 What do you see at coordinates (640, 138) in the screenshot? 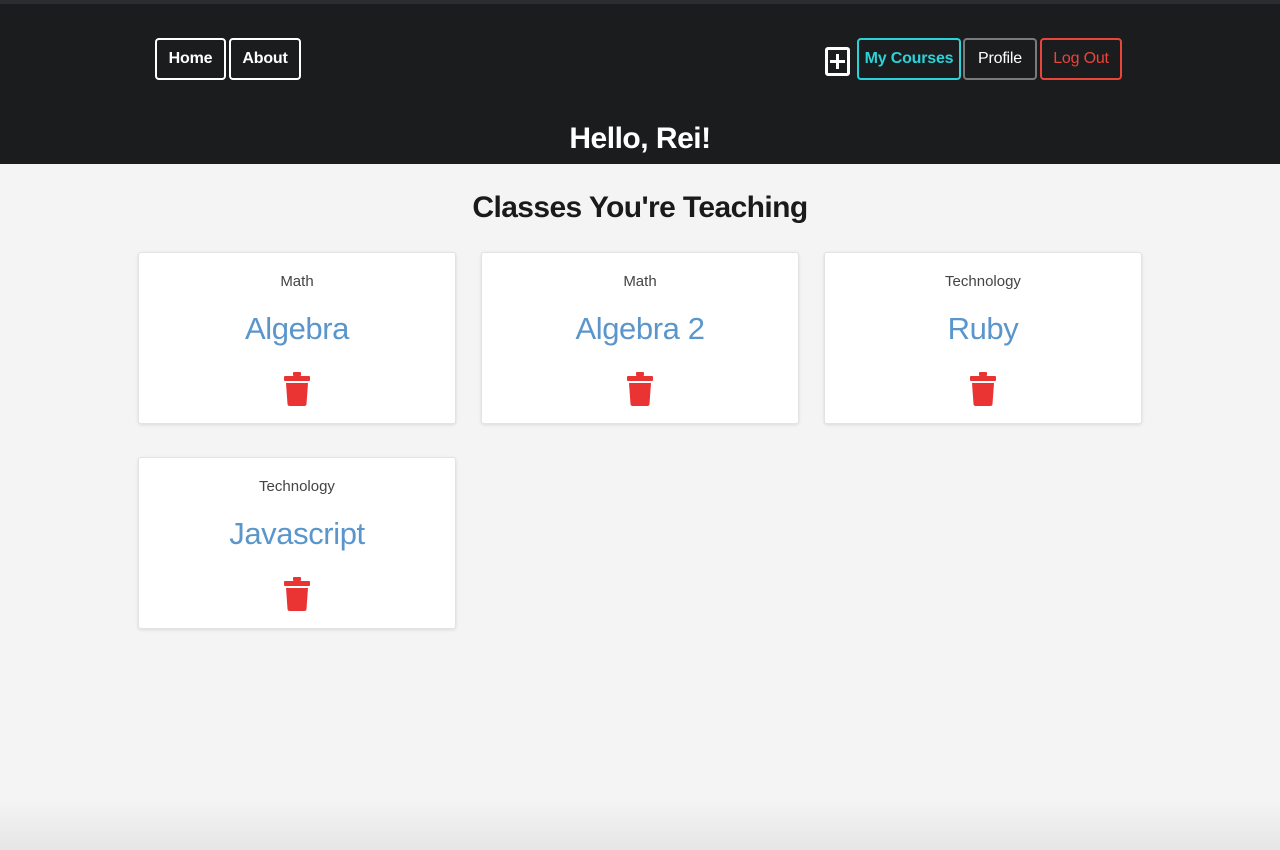
I see `greeting-heading: Hello, Rei!` at bounding box center [640, 138].